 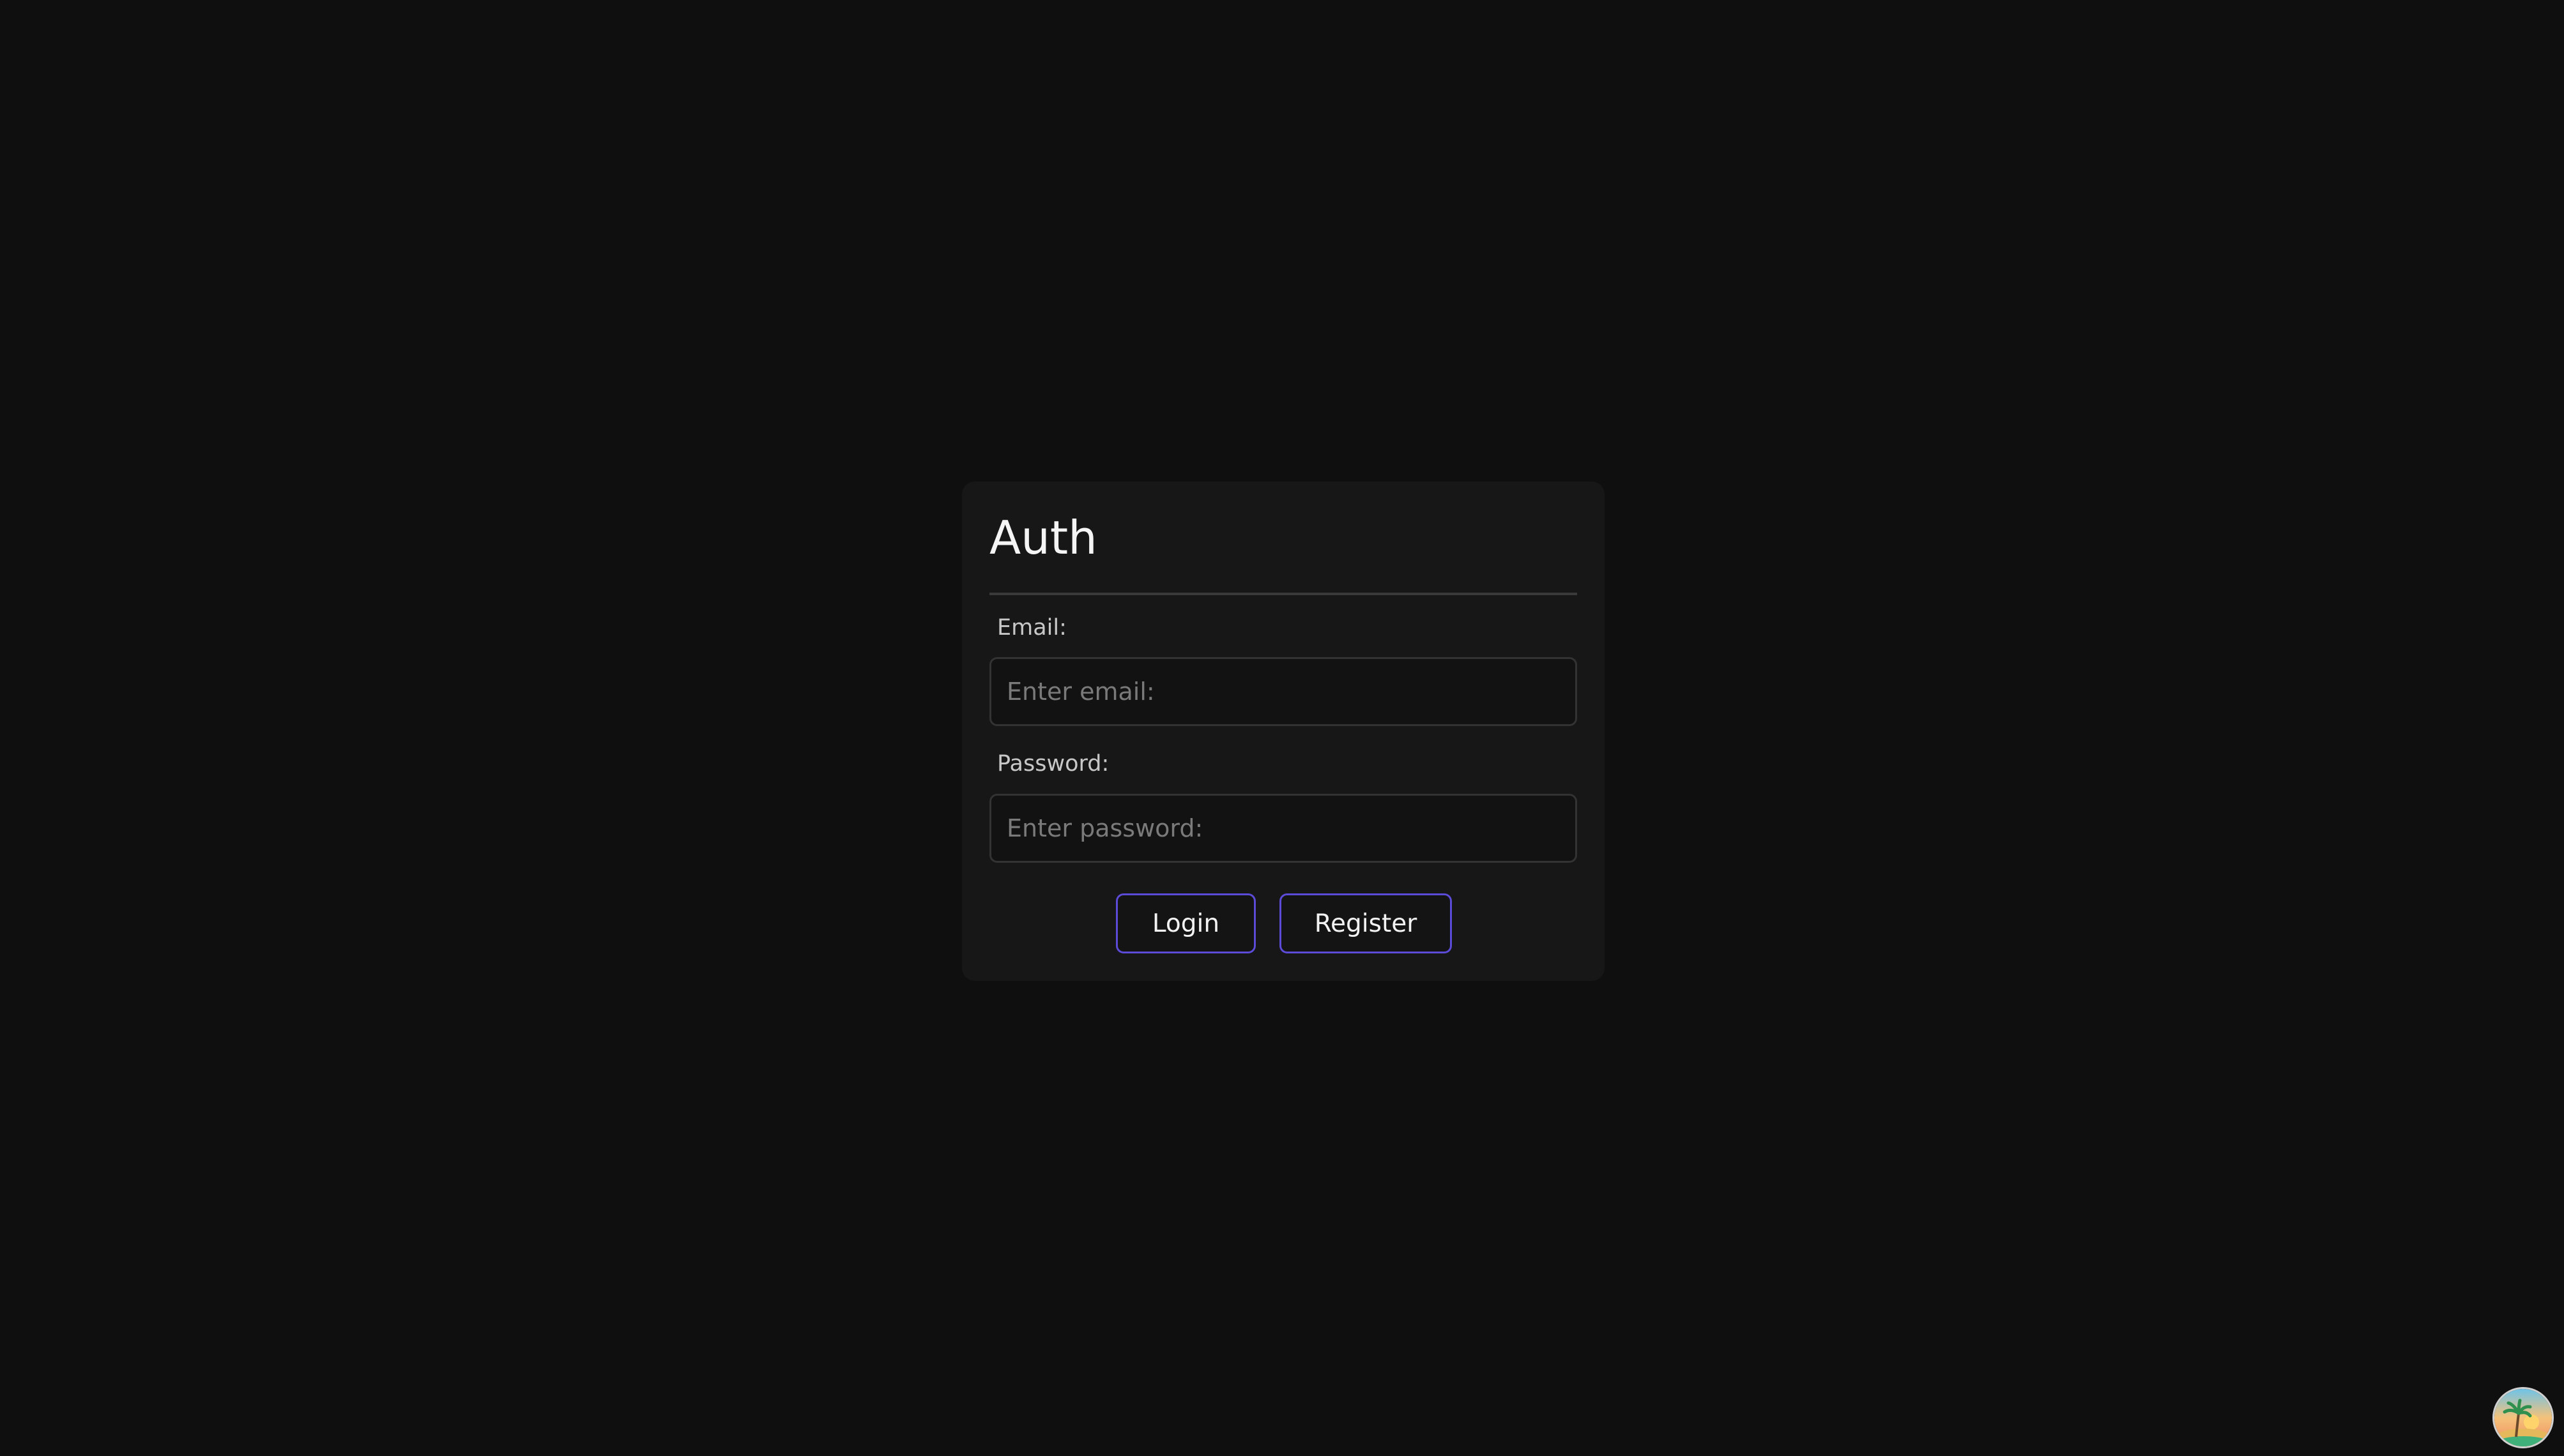 I want to click on email-label: Email:, so click(x=1032, y=628).